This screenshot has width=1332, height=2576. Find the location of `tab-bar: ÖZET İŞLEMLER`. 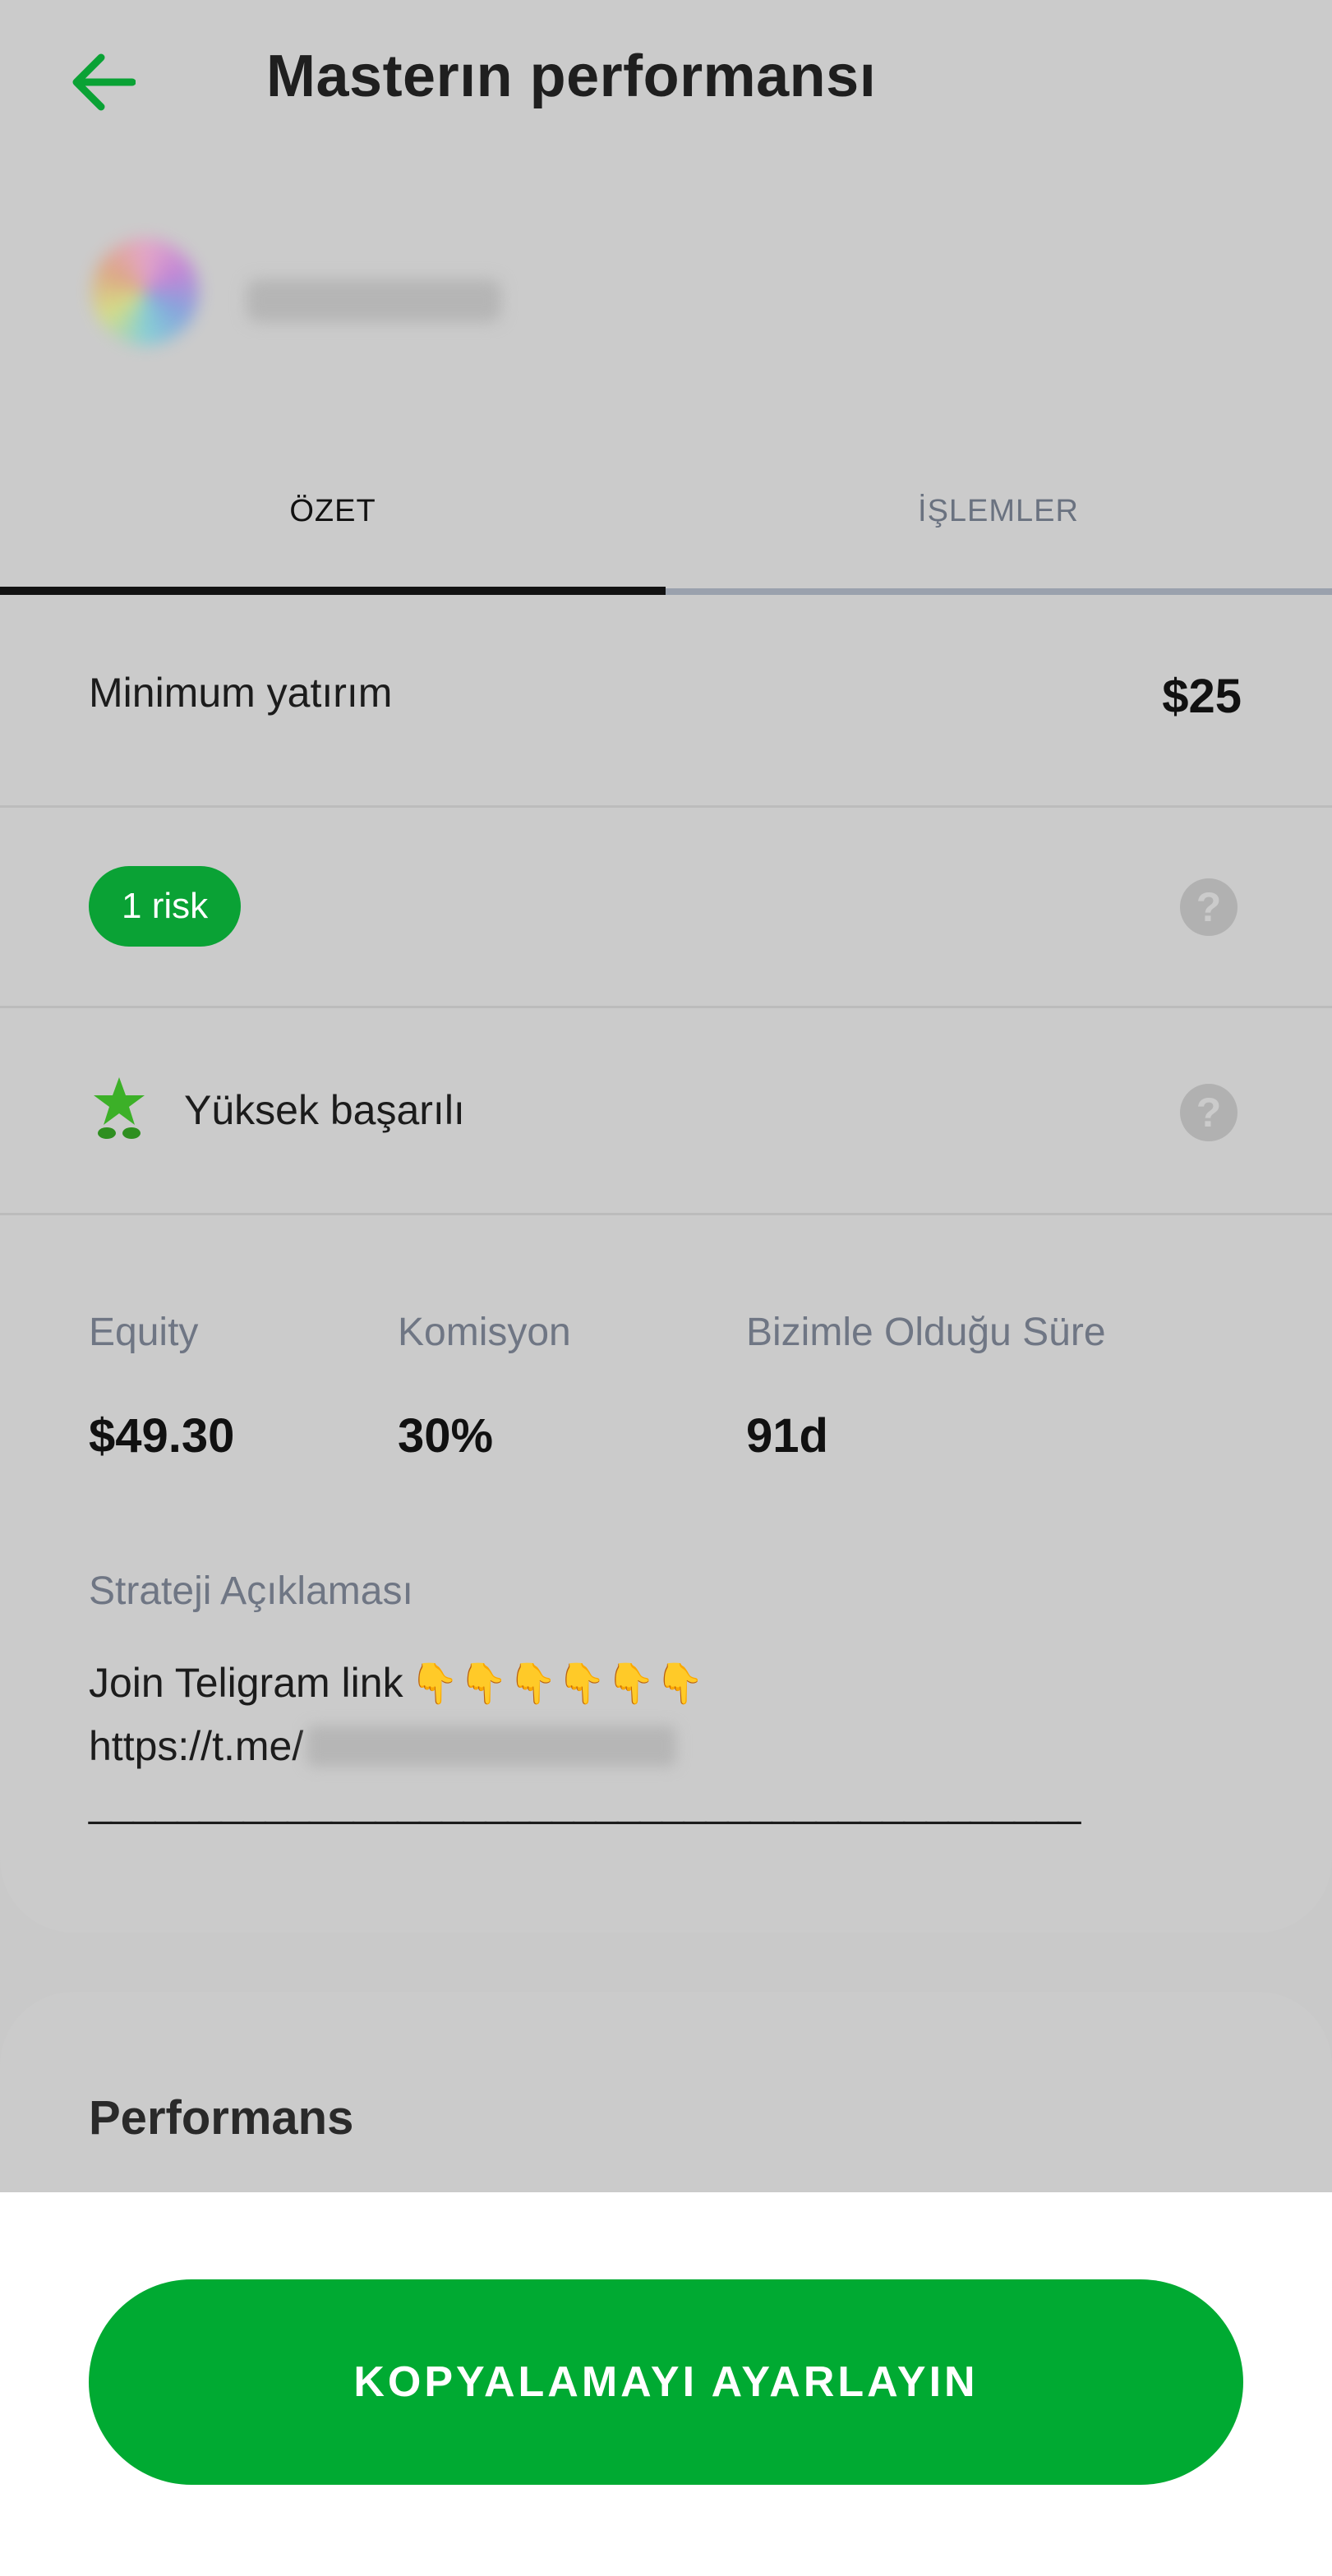

tab-bar: ÖZET İŞLEMLER is located at coordinates (666, 511).